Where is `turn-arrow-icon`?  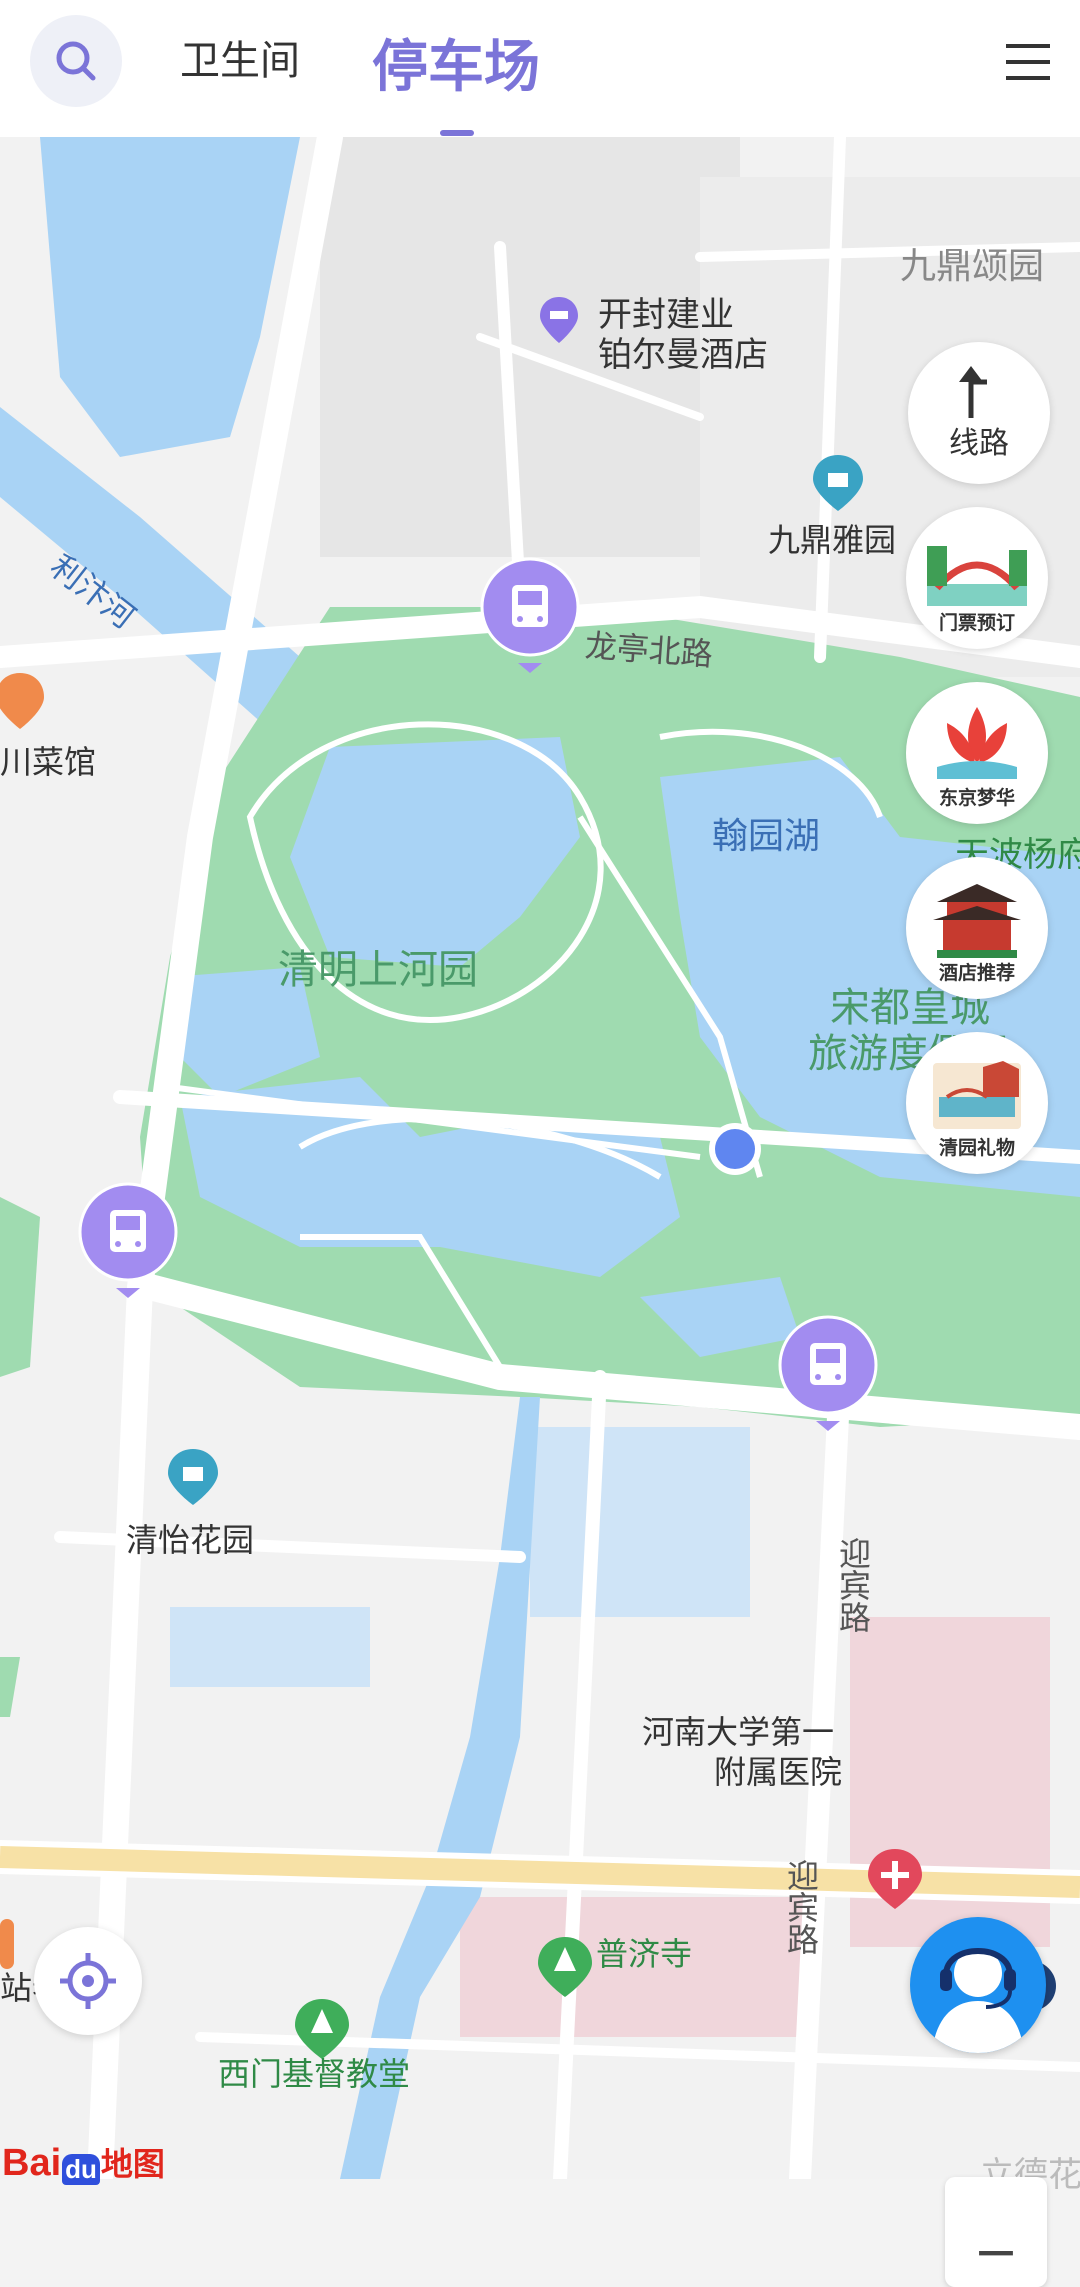 turn-arrow-icon is located at coordinates (973, 392).